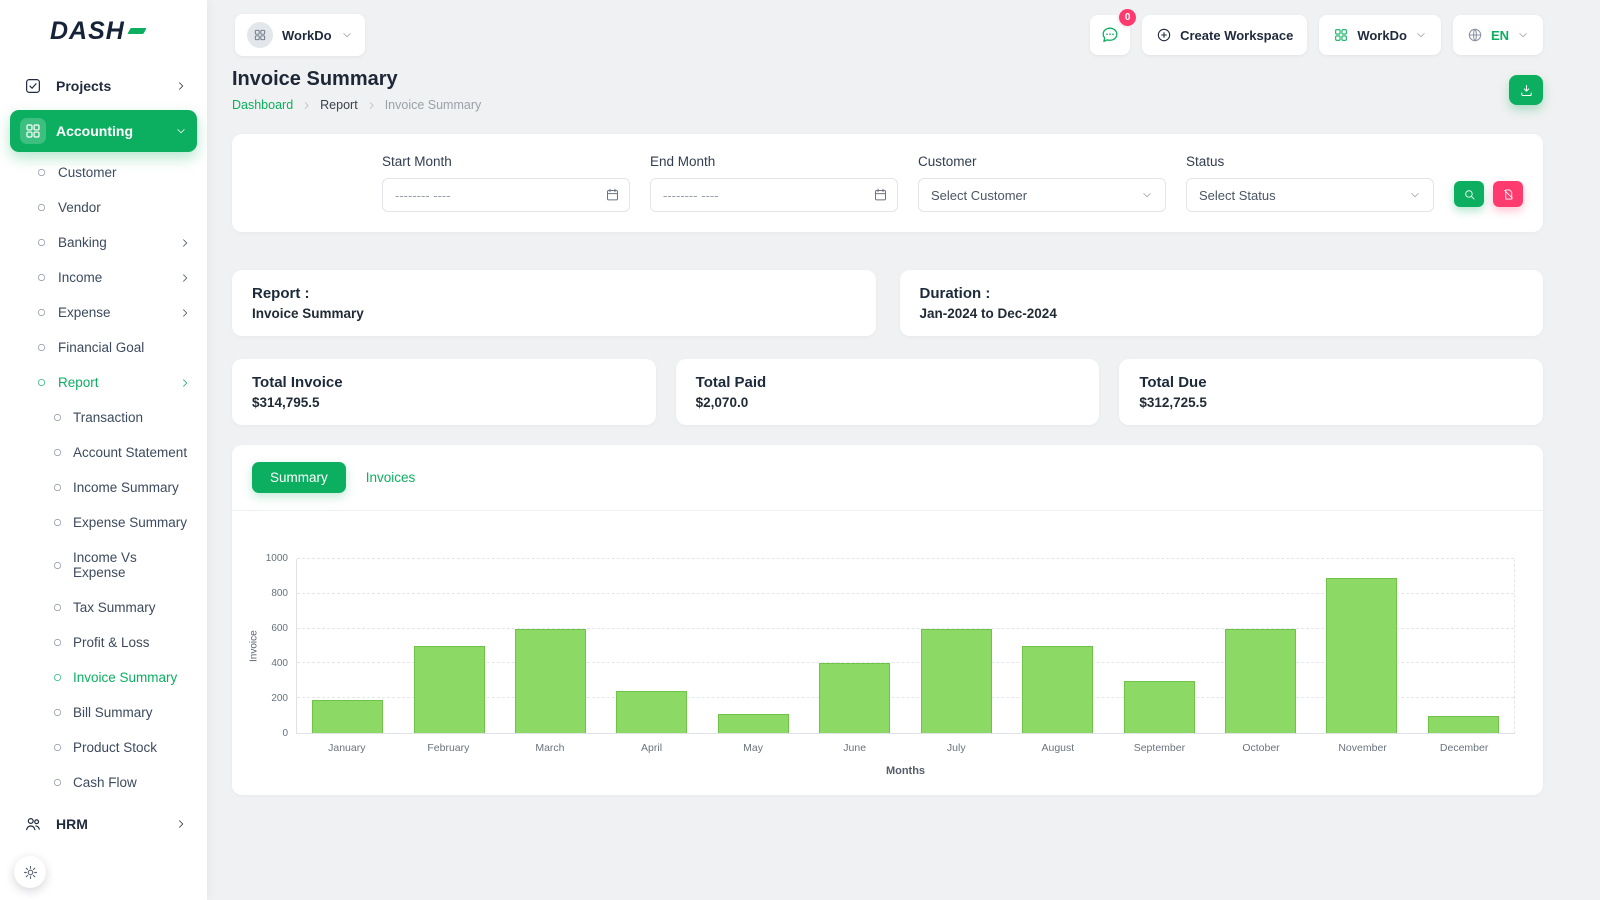  Describe the element at coordinates (103, 522) in the screenshot. I see `sidebar-item-expense-summary: Expense Summary` at that location.